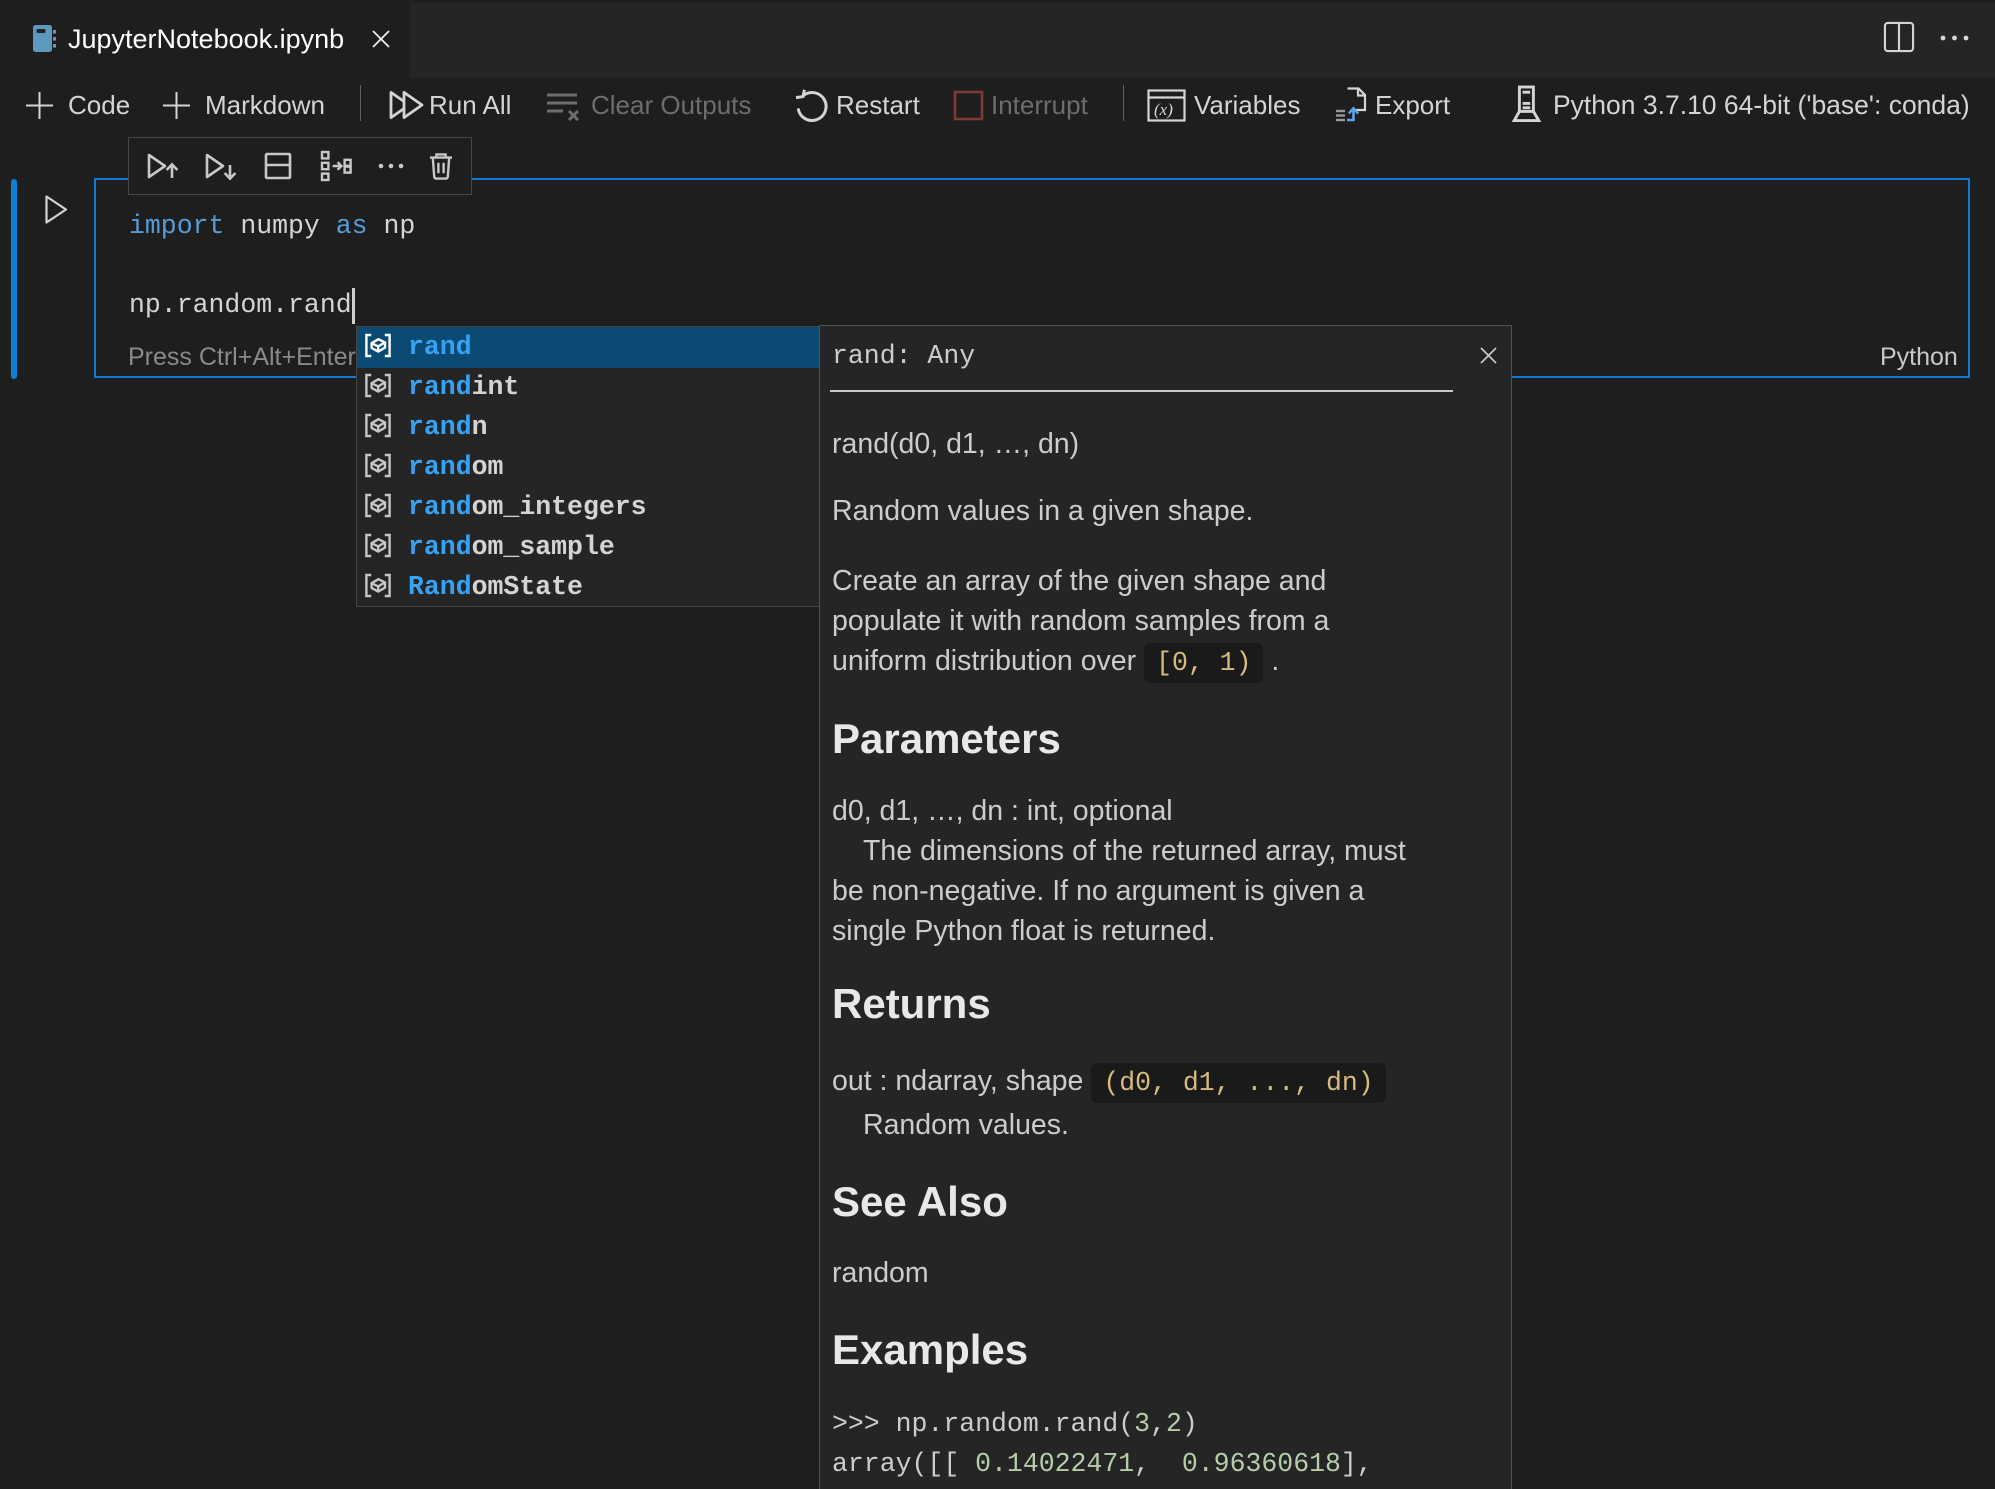  I want to click on svg-text: (x), so click(1163, 109).